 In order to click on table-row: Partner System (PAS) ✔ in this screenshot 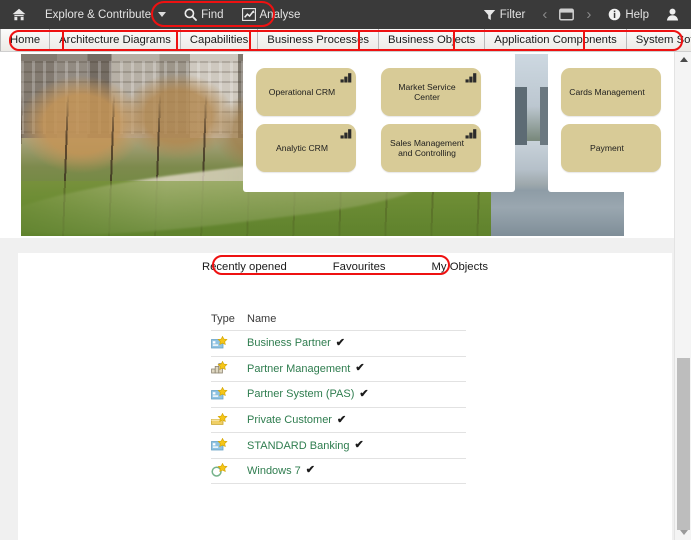, I will do `click(338, 394)`.